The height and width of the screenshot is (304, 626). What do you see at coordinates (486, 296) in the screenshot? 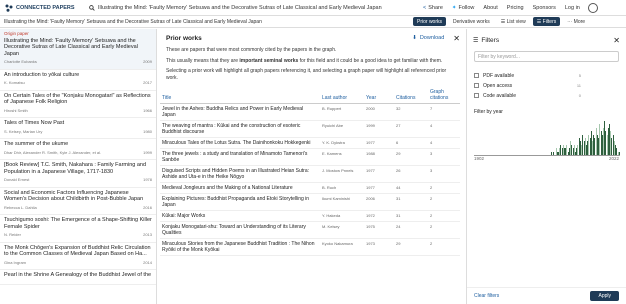
I see `clear-filters-link: Clear filters` at bounding box center [486, 296].